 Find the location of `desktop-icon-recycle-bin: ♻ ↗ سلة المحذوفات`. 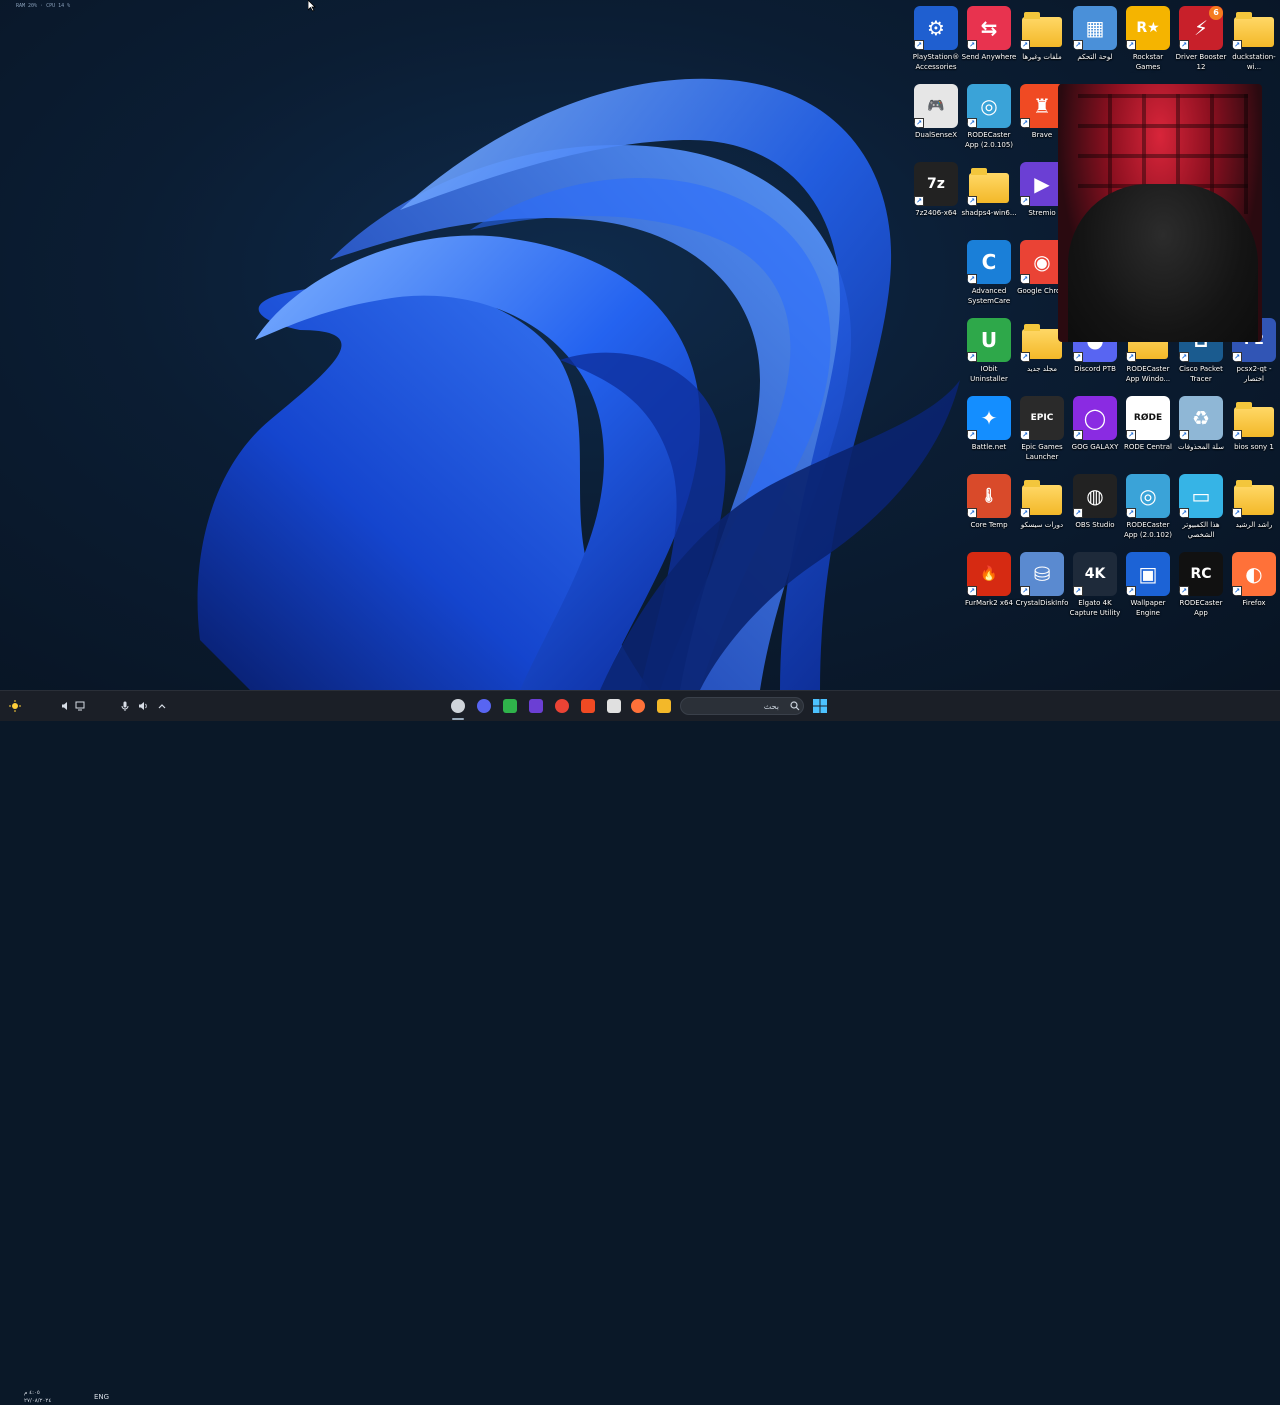

desktop-icon-recycle-bin: ♻ ↗ سلة المحذوفات is located at coordinates (1201, 424).